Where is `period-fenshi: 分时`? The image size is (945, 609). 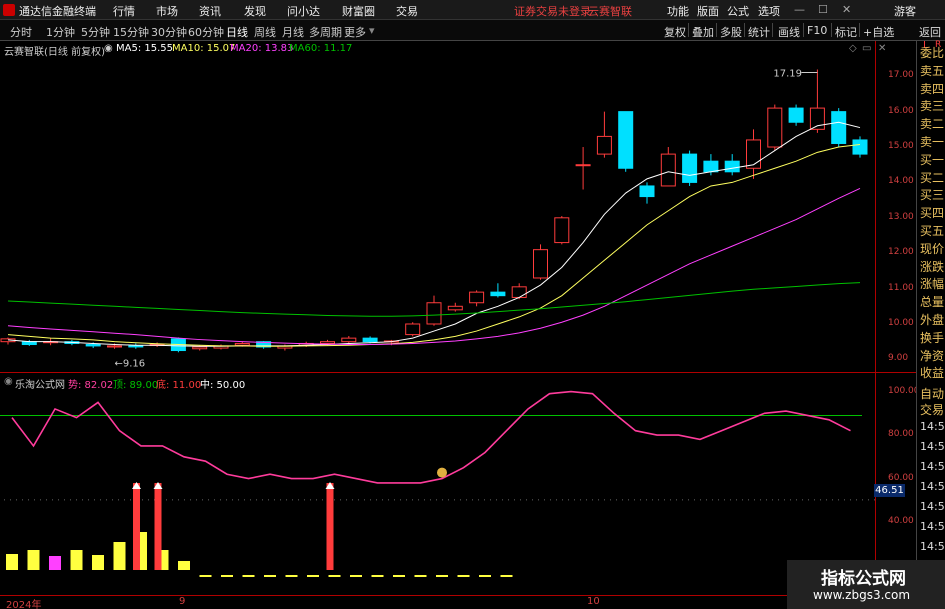 period-fenshi: 分时 is located at coordinates (21, 32).